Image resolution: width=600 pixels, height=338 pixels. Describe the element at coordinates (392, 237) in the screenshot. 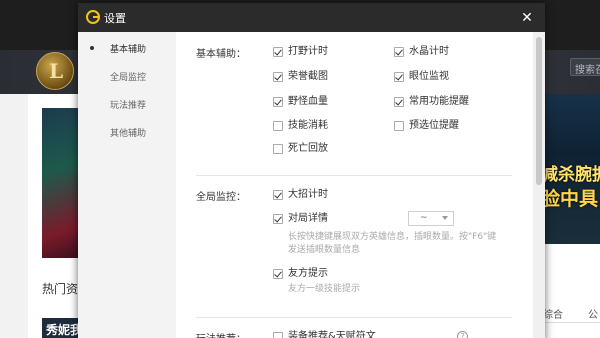

I see `match-detail-hint-1: 长按快捷键展现双方英雄信息，插眼数量。按"F6"键` at that location.